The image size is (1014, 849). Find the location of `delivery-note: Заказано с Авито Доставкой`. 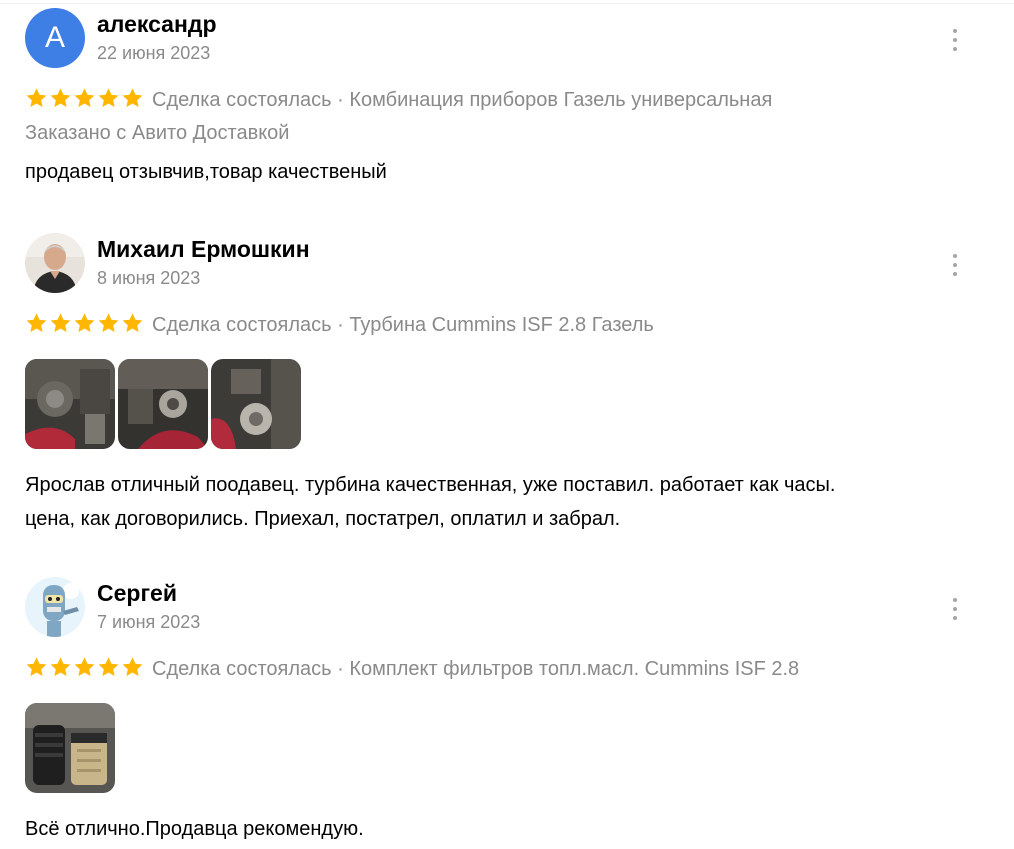

delivery-note: Заказано с Авито Доставкой is located at coordinates (157, 133).